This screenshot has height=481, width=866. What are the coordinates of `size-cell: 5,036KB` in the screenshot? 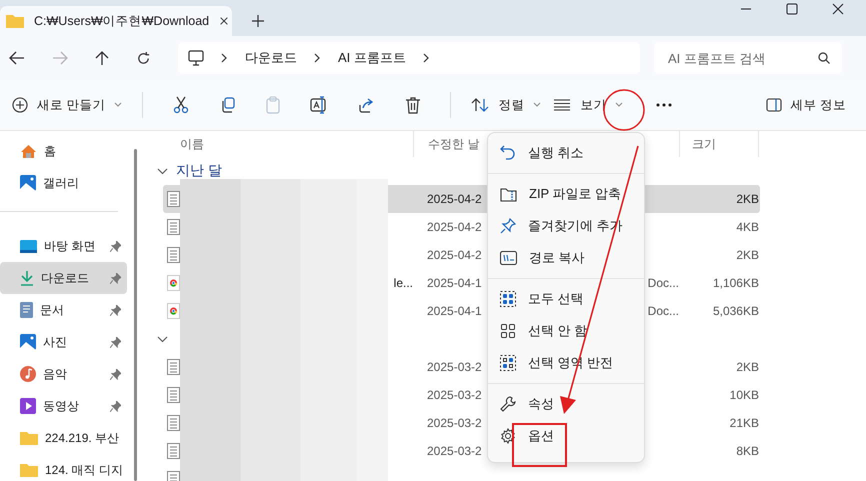 It's located at (735, 311).